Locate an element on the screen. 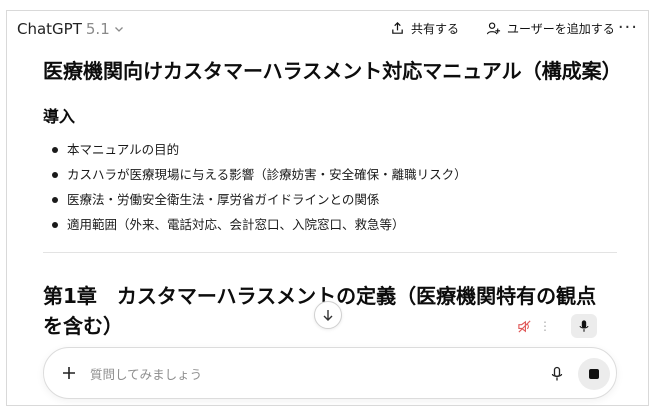 The width and height of the screenshot is (656, 412). voice-controls: ⋮ is located at coordinates (561, 326).